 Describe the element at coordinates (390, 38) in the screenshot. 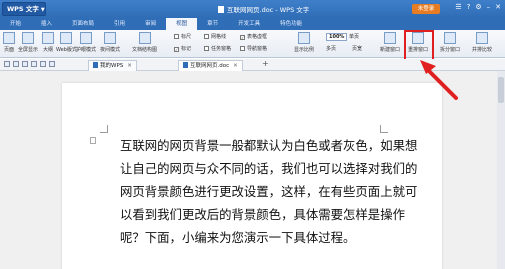

I see `new-window-icon` at that location.